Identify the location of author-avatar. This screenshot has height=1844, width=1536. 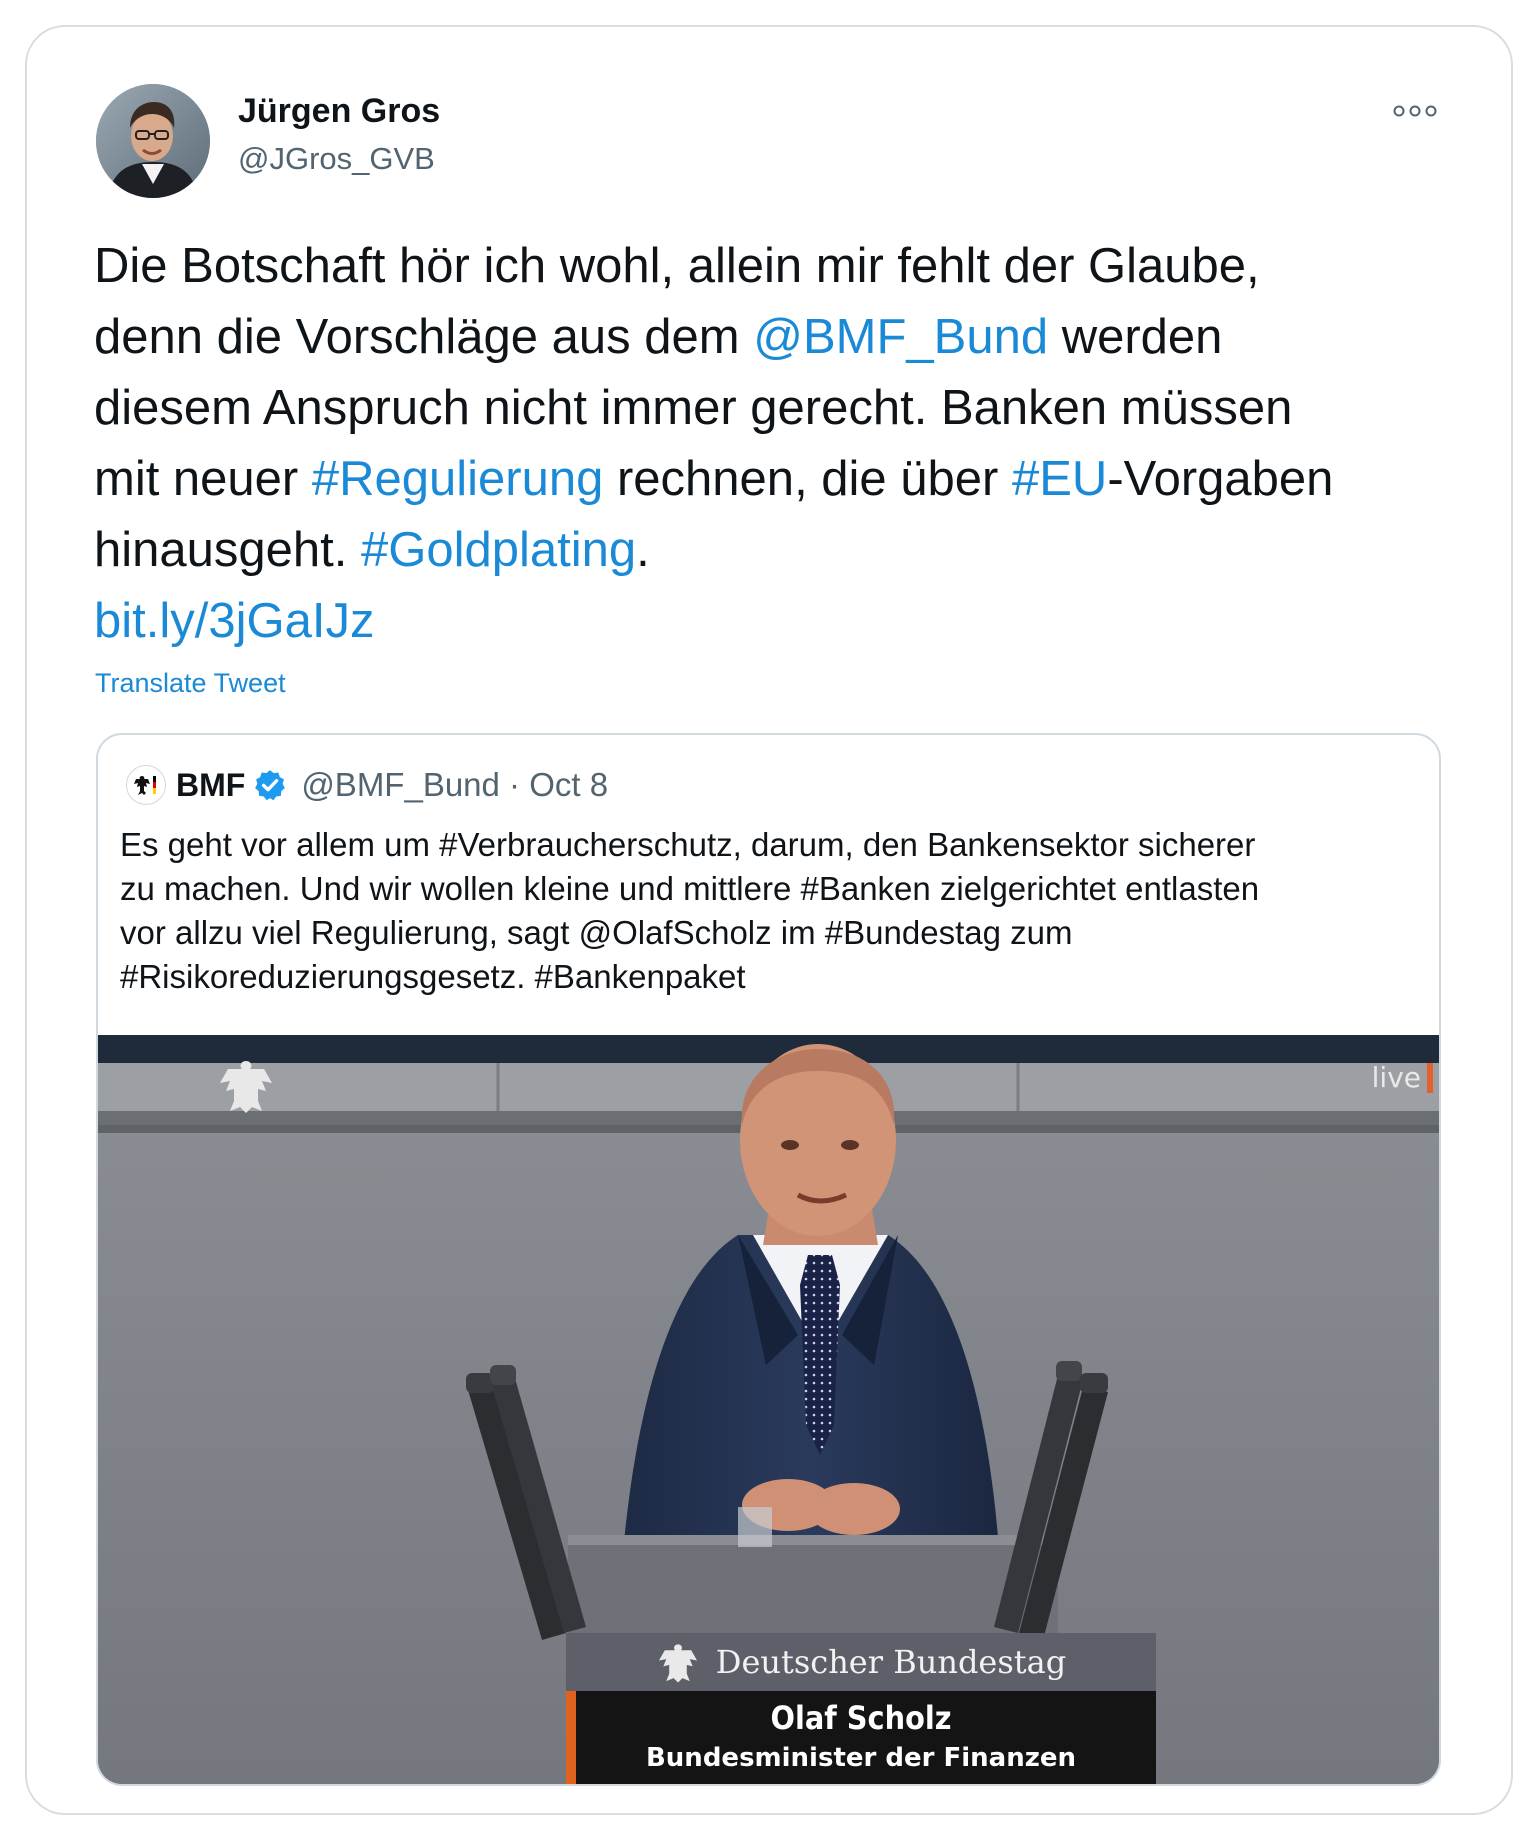
(153, 141).